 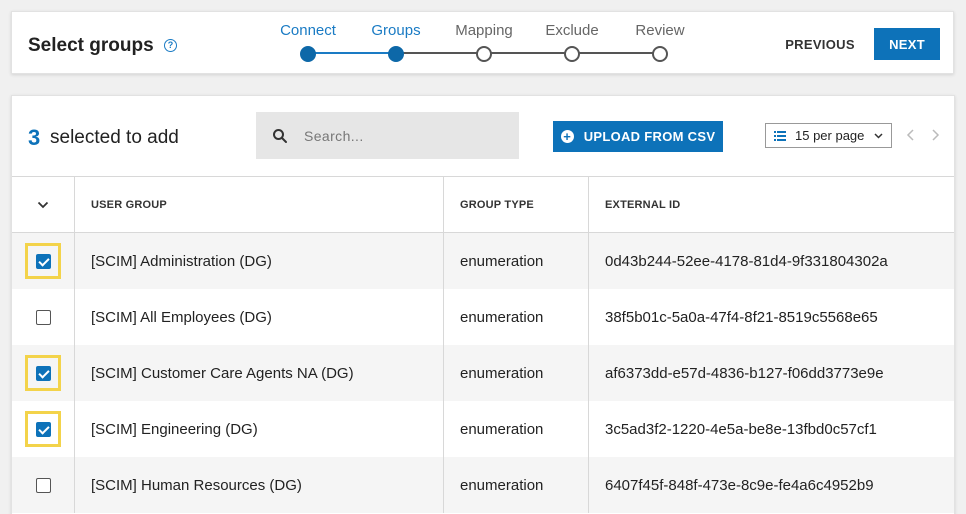 What do you see at coordinates (741, 429) in the screenshot?
I see `external-id: 3c5ad3f2-1220-4e5a-be8e-13fbd0c57cf1` at bounding box center [741, 429].